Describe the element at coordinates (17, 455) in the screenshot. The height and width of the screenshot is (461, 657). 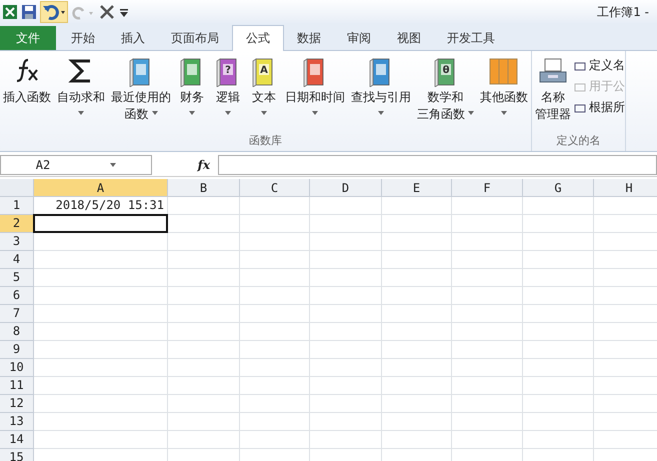
I see `row-header: 15` at that location.